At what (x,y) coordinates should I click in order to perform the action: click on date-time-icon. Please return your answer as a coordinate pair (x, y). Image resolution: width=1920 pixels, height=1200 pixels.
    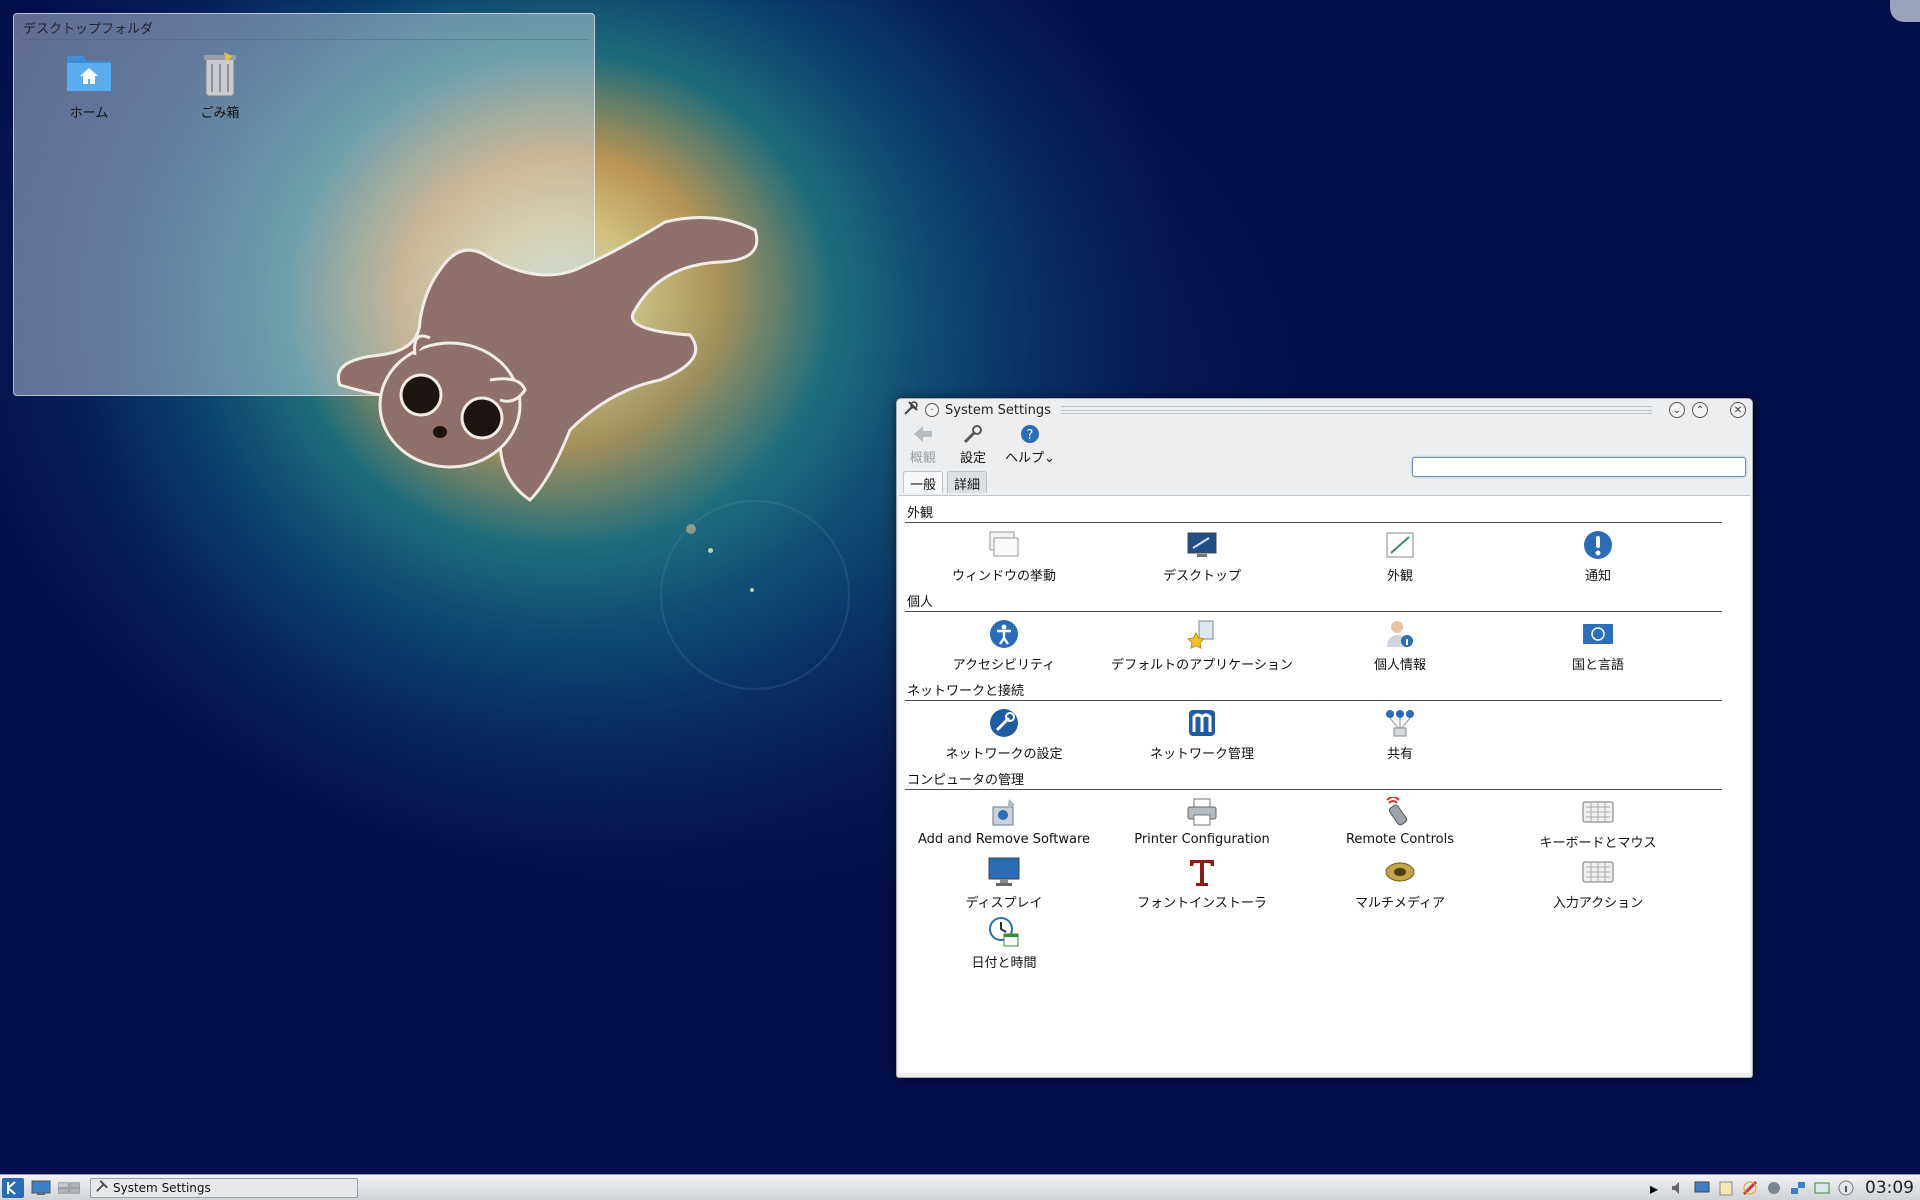
    Looking at the image, I should click on (1004, 932).